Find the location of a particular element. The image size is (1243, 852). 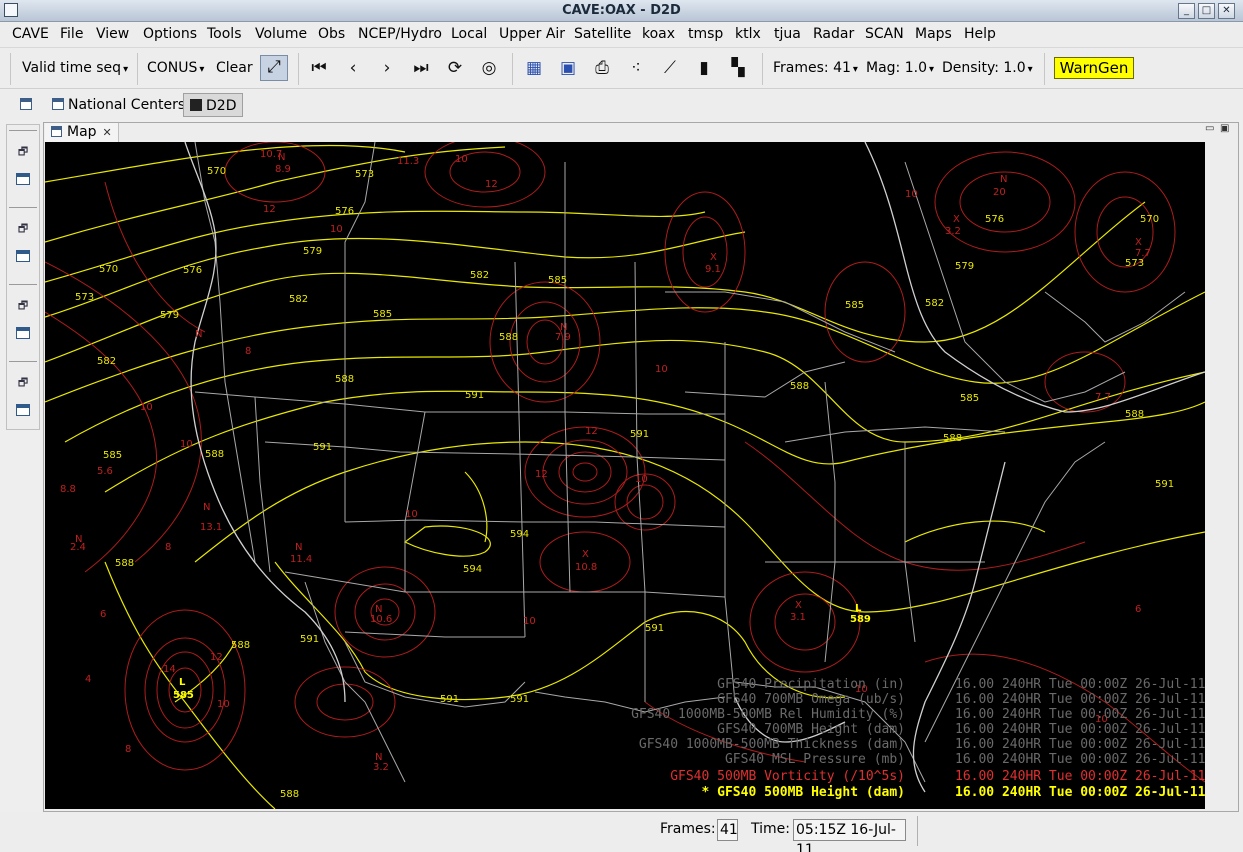

first-frame-icon: ⏮ is located at coordinates (319, 68).